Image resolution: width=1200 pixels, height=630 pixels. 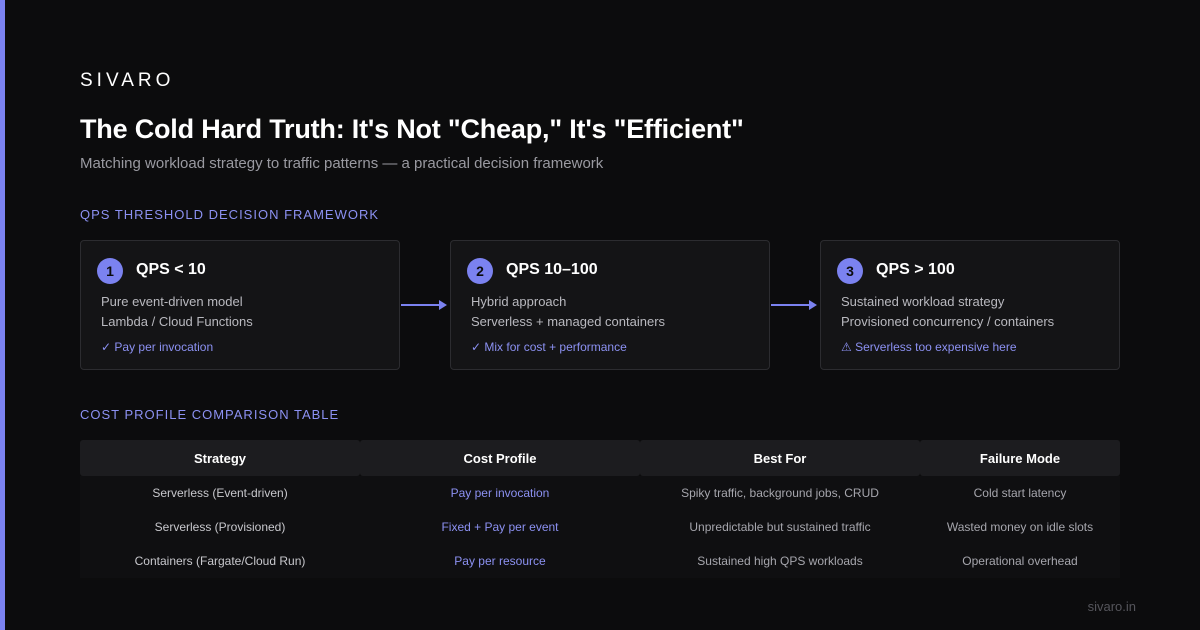 I want to click on cell-failure-mode: Operational overhead, so click(x=1020, y=561).